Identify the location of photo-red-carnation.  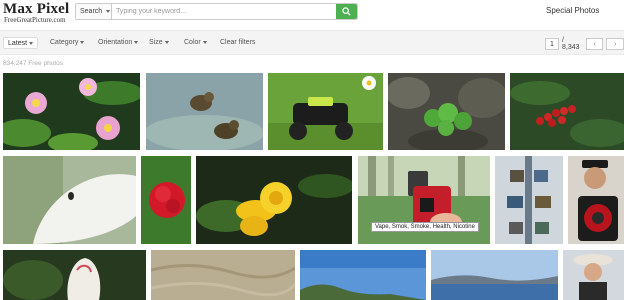
(166, 200).